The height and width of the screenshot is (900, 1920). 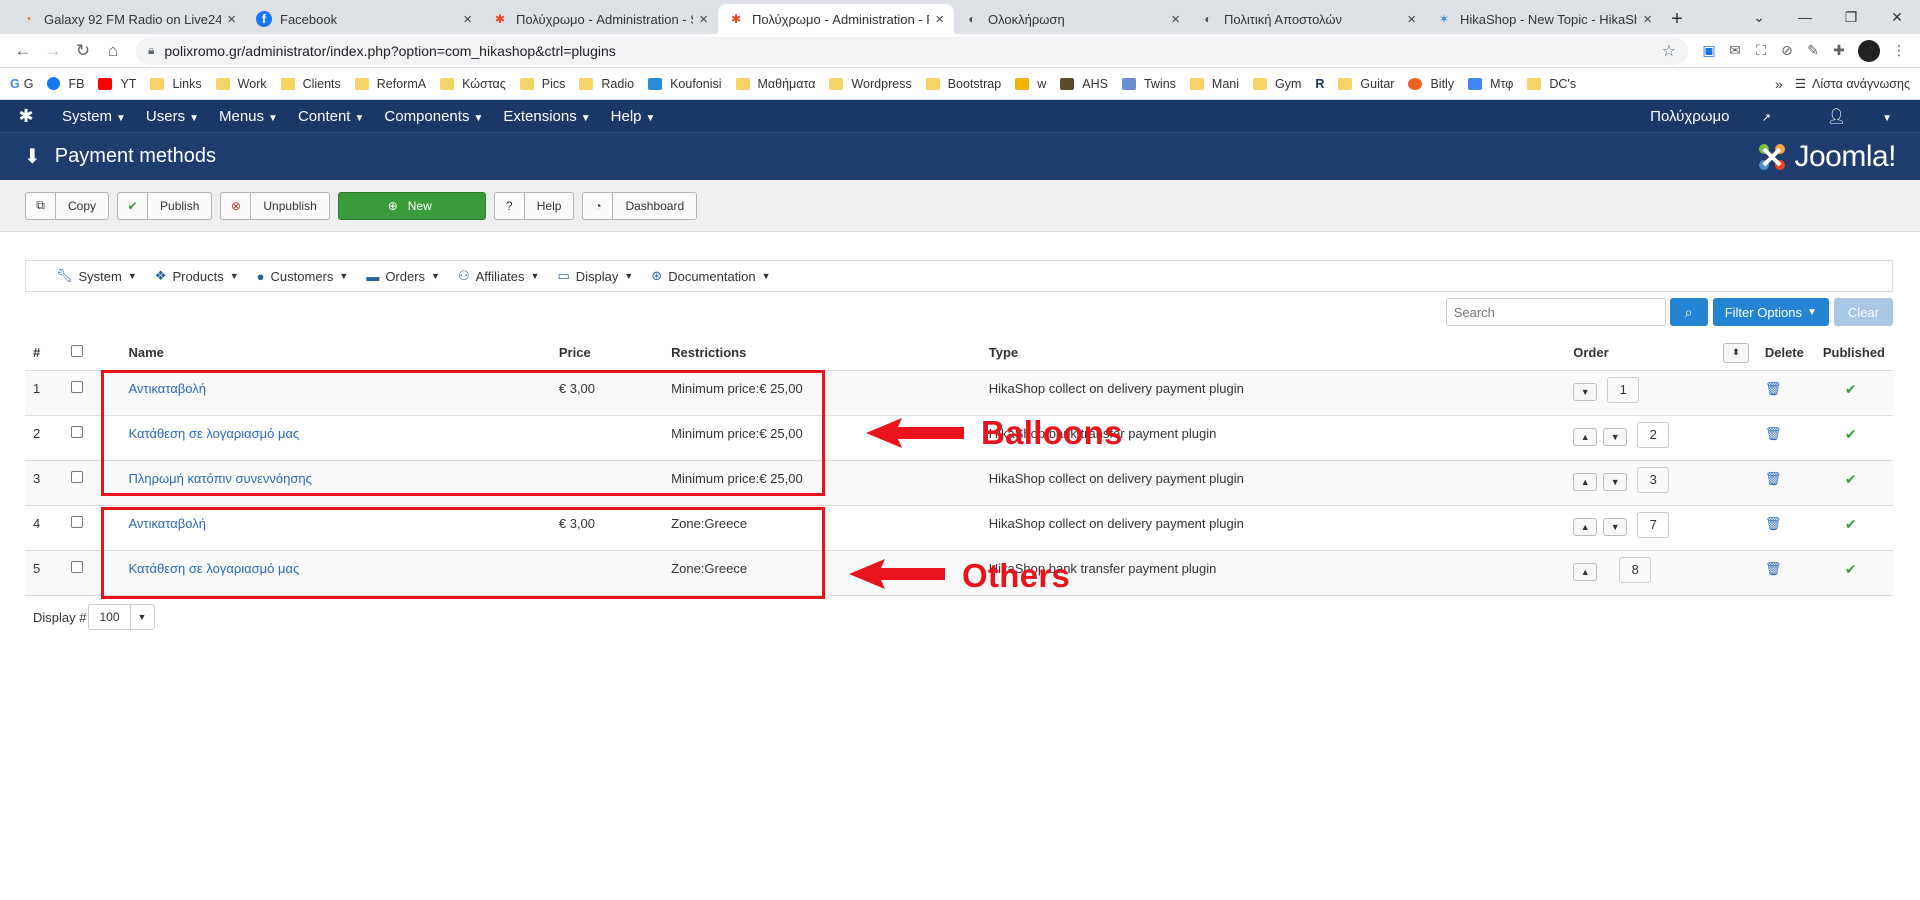 I want to click on col-order: Order, so click(x=1640, y=353).